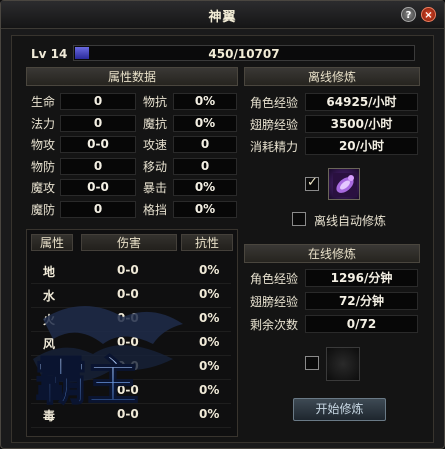  I want to click on offline-value: 20/小时, so click(361, 146).